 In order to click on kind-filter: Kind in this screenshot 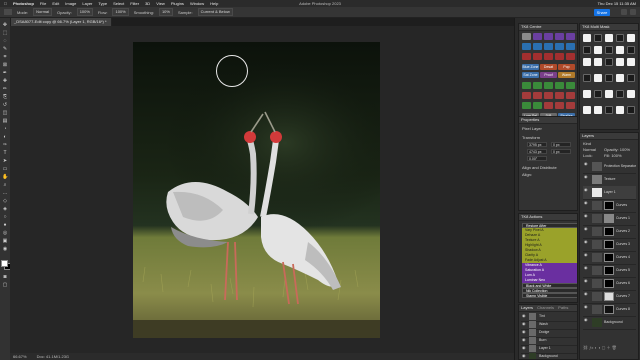, I will do `click(587, 143)`.